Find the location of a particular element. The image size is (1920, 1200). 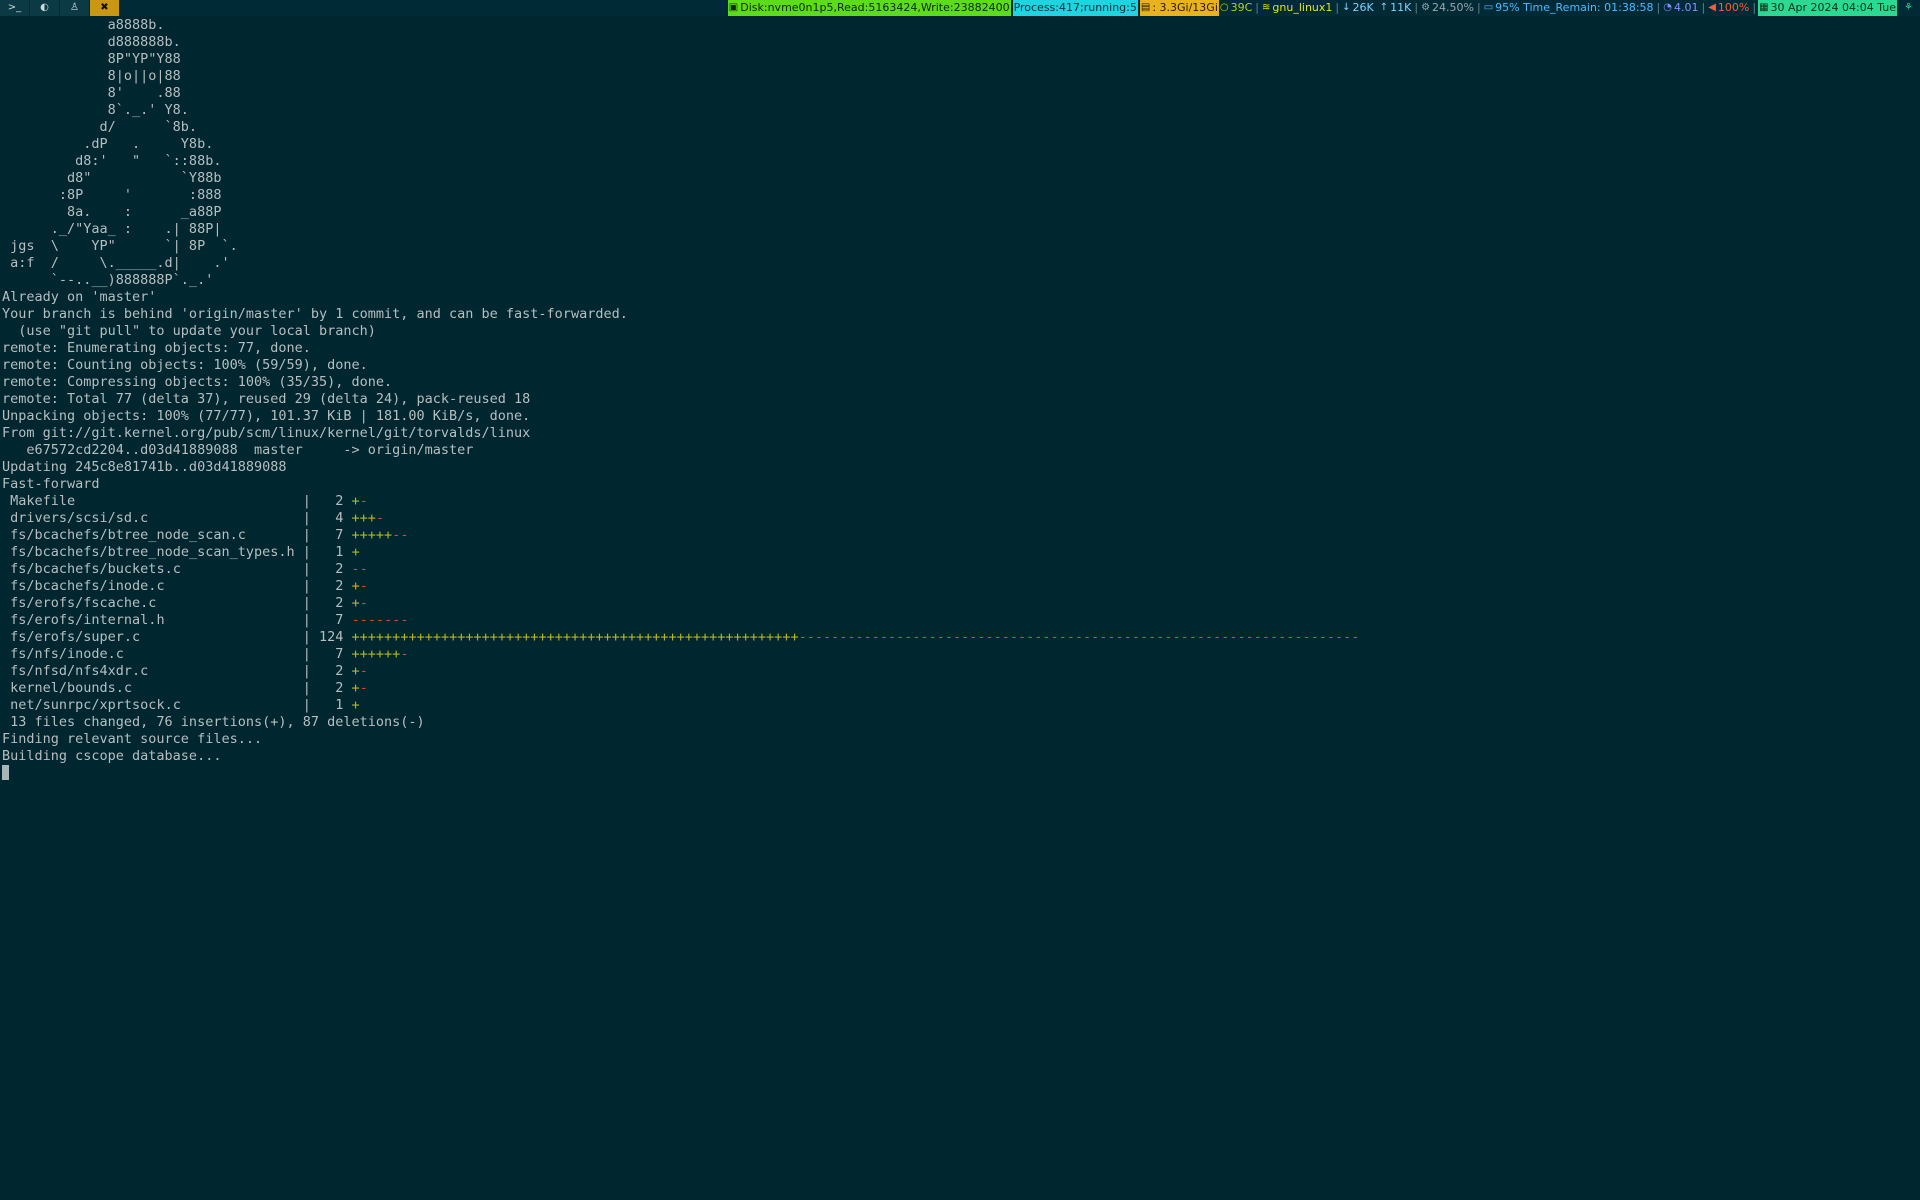

process-widget: Process:417;running:5 is located at coordinates (1075, 8).